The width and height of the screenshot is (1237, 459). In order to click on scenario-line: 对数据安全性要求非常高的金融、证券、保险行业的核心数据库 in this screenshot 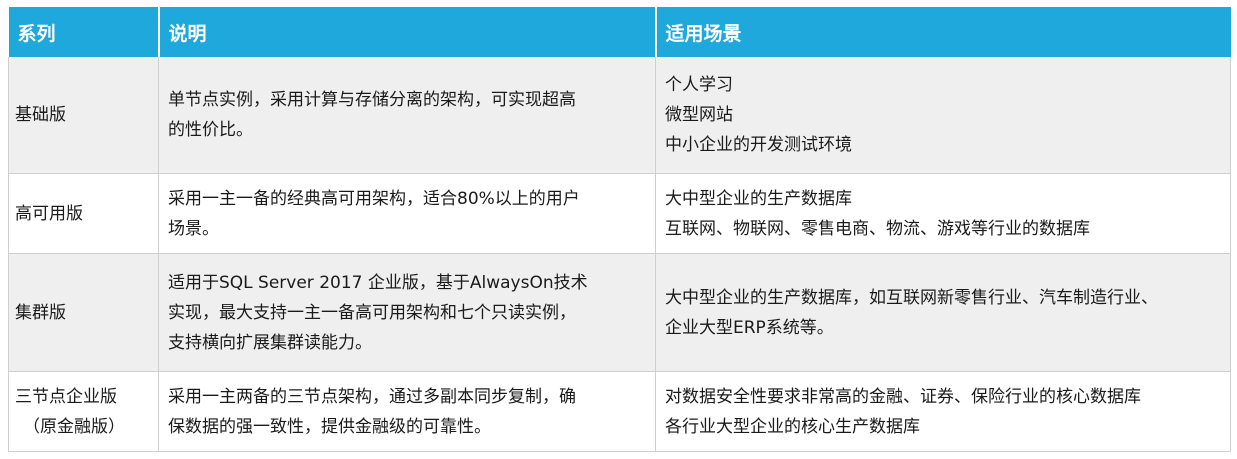, I will do `click(903, 396)`.